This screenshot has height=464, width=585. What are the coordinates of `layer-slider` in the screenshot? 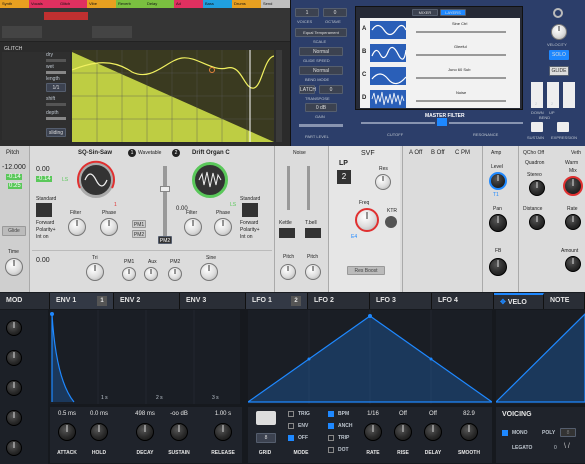 It's located at (461, 101).